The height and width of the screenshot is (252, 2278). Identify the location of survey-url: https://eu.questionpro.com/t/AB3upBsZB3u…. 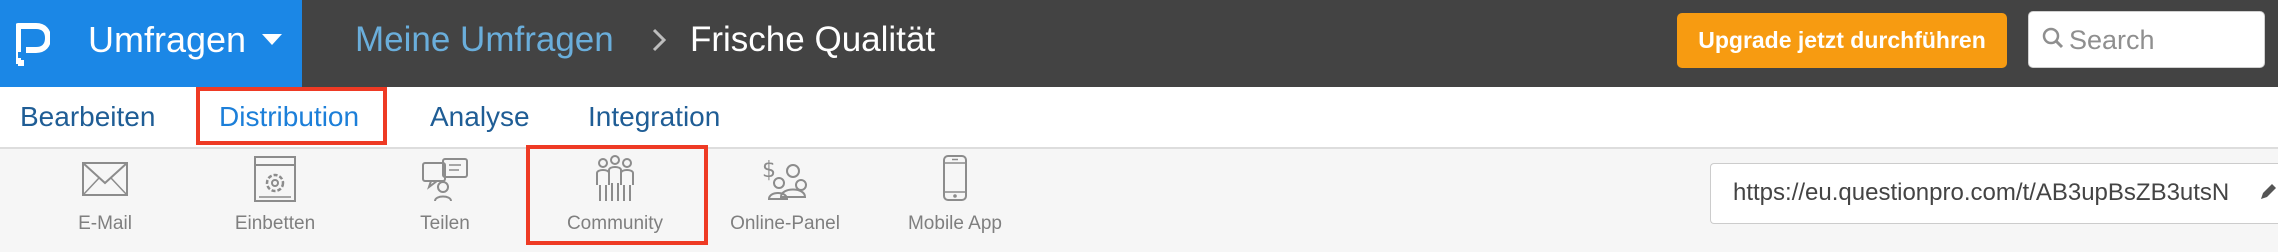
(1981, 193).